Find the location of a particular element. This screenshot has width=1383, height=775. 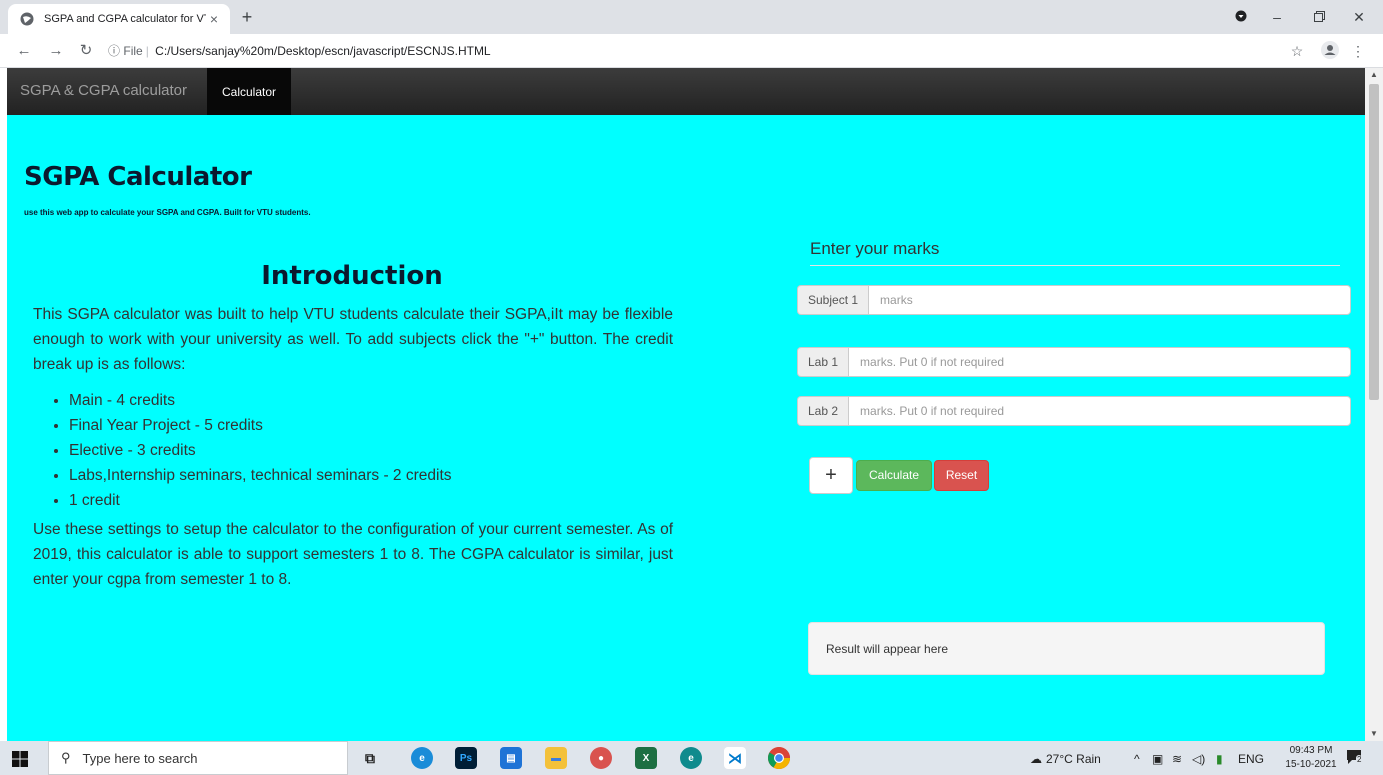

chrome-dev-icon: ● is located at coordinates (601, 758).